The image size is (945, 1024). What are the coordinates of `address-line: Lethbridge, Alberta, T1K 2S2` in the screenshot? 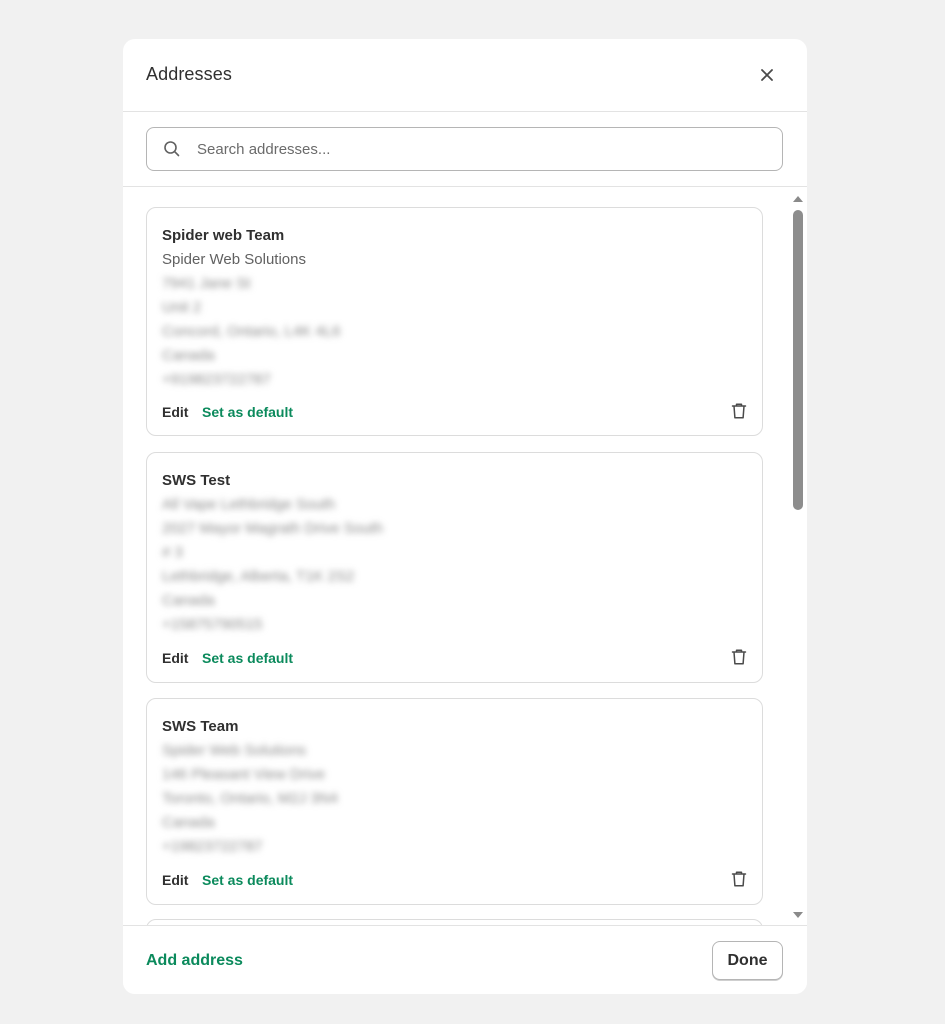 It's located at (258, 576).